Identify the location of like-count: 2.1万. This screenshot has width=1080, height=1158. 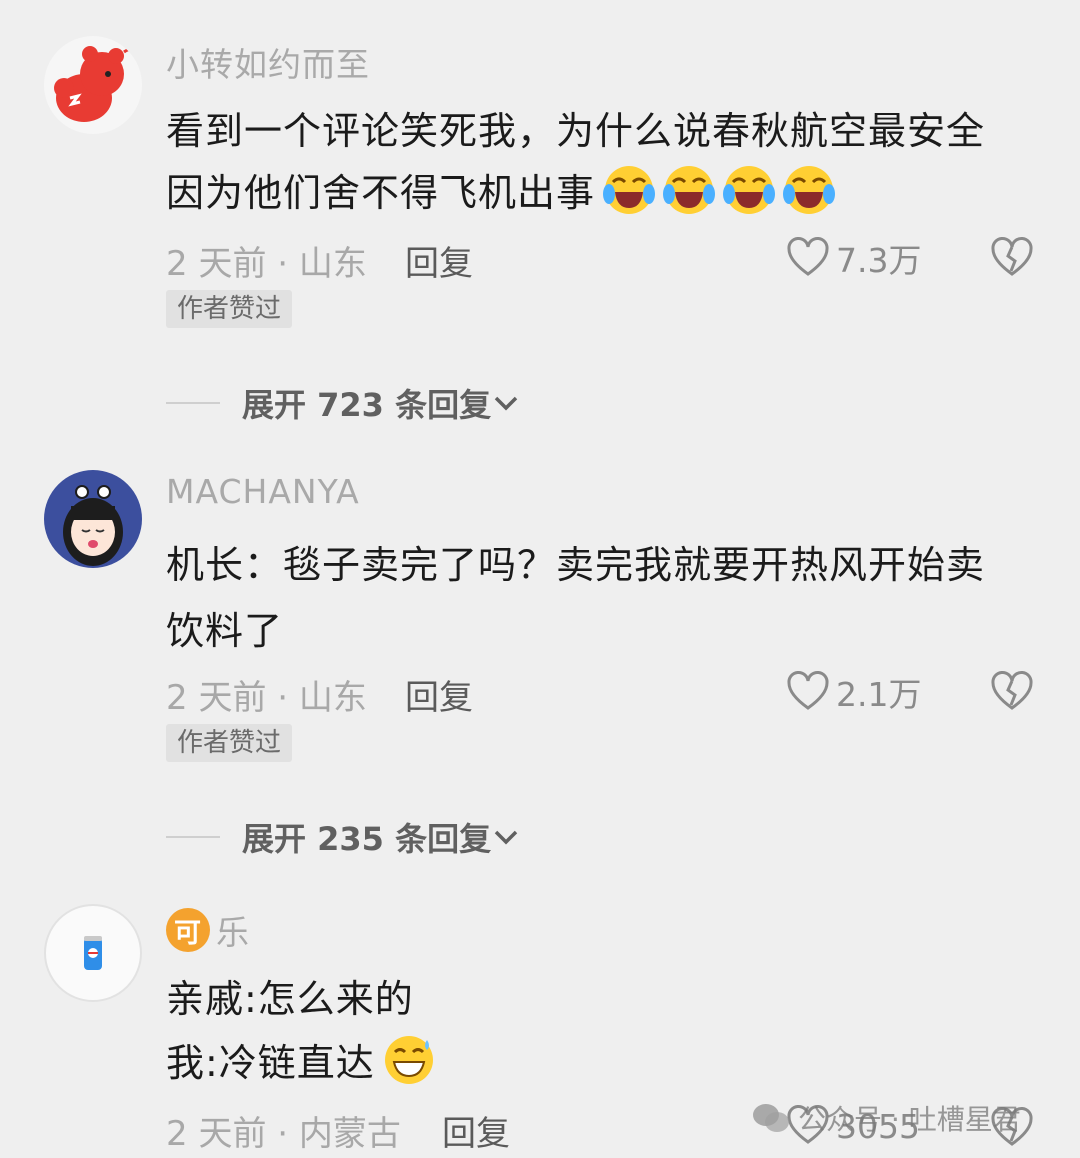
(879, 694).